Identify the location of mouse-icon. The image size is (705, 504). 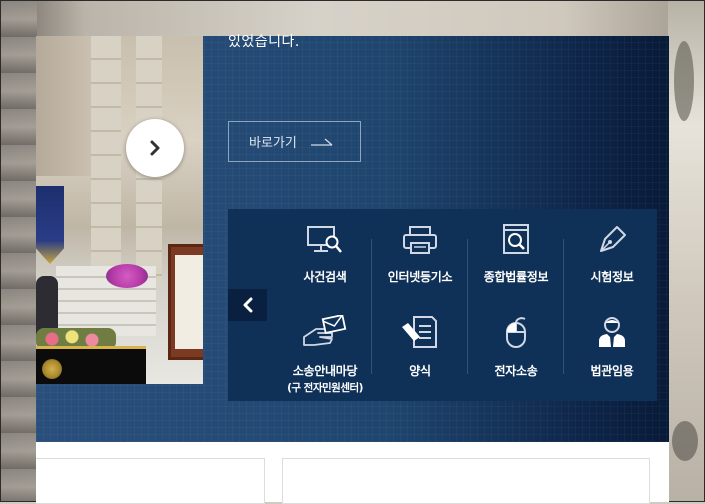
(516, 332).